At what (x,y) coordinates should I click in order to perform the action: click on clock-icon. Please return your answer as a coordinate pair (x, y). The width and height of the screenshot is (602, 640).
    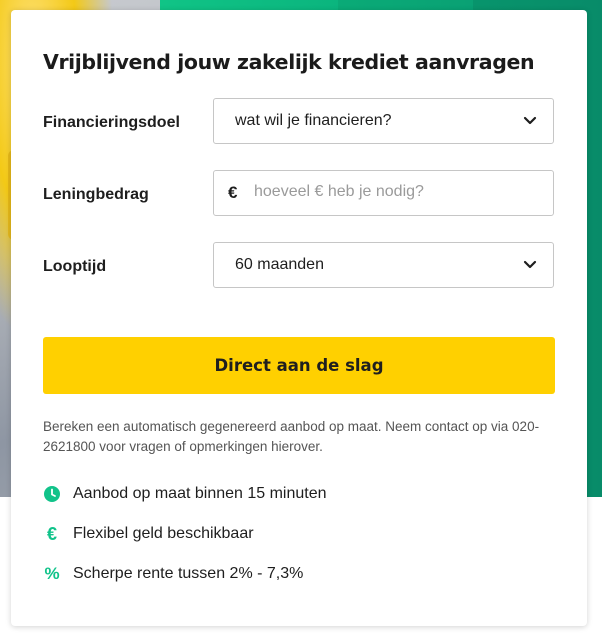
    Looking at the image, I should click on (52, 494).